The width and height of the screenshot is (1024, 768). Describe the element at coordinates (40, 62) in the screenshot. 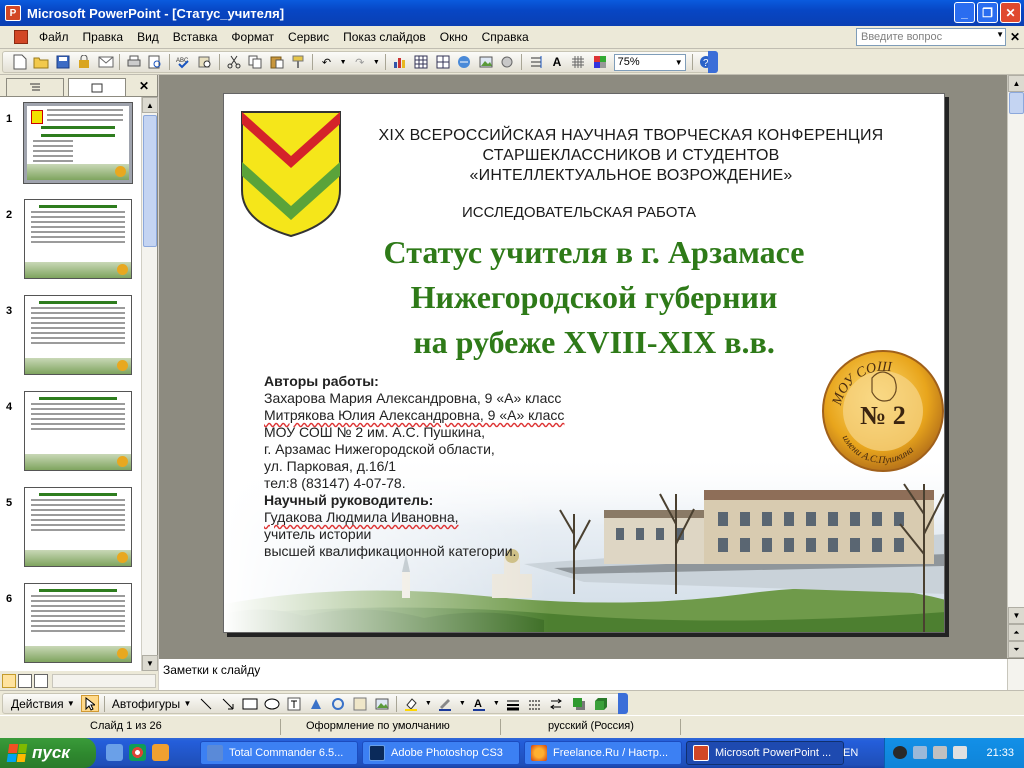

I see `open-folder-icon` at that location.